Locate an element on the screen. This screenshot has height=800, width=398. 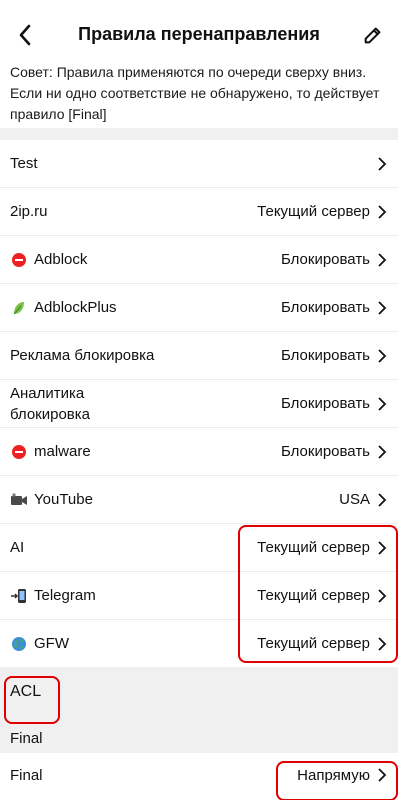
rule-value: USA is located at coordinates (354, 499).